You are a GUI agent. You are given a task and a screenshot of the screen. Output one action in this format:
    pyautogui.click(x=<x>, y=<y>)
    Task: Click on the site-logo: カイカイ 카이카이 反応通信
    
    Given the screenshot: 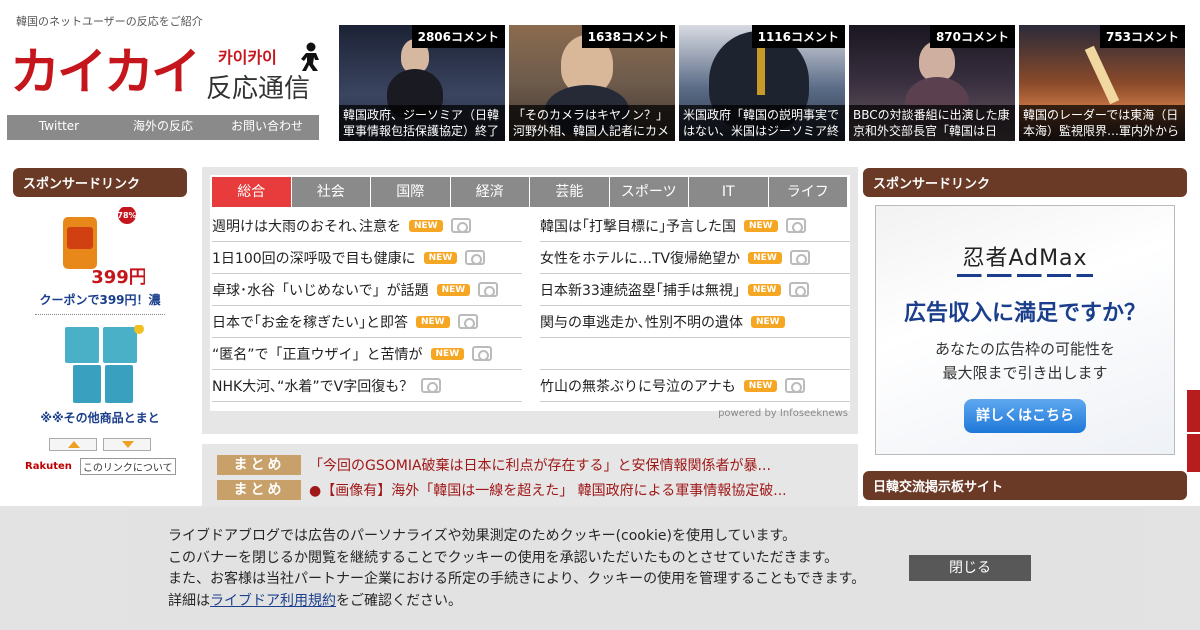 What is the action you would take?
    pyautogui.click(x=168, y=75)
    